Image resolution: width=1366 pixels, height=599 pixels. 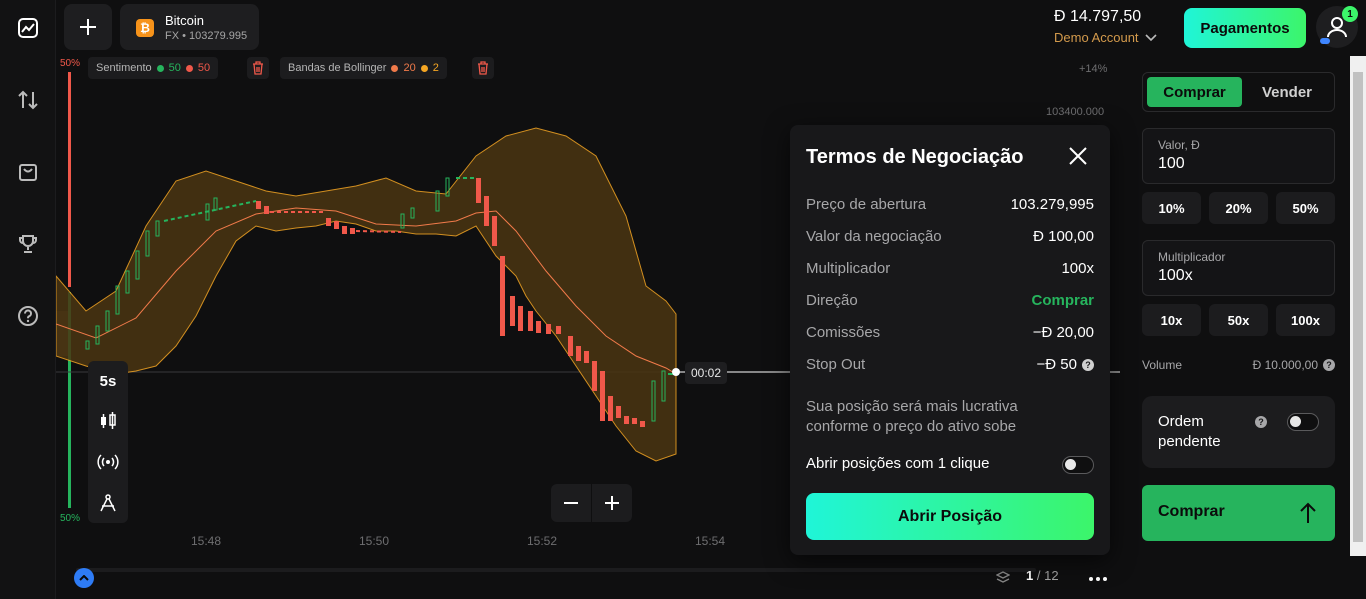 I want to click on trophy-icon, so click(x=28, y=244).